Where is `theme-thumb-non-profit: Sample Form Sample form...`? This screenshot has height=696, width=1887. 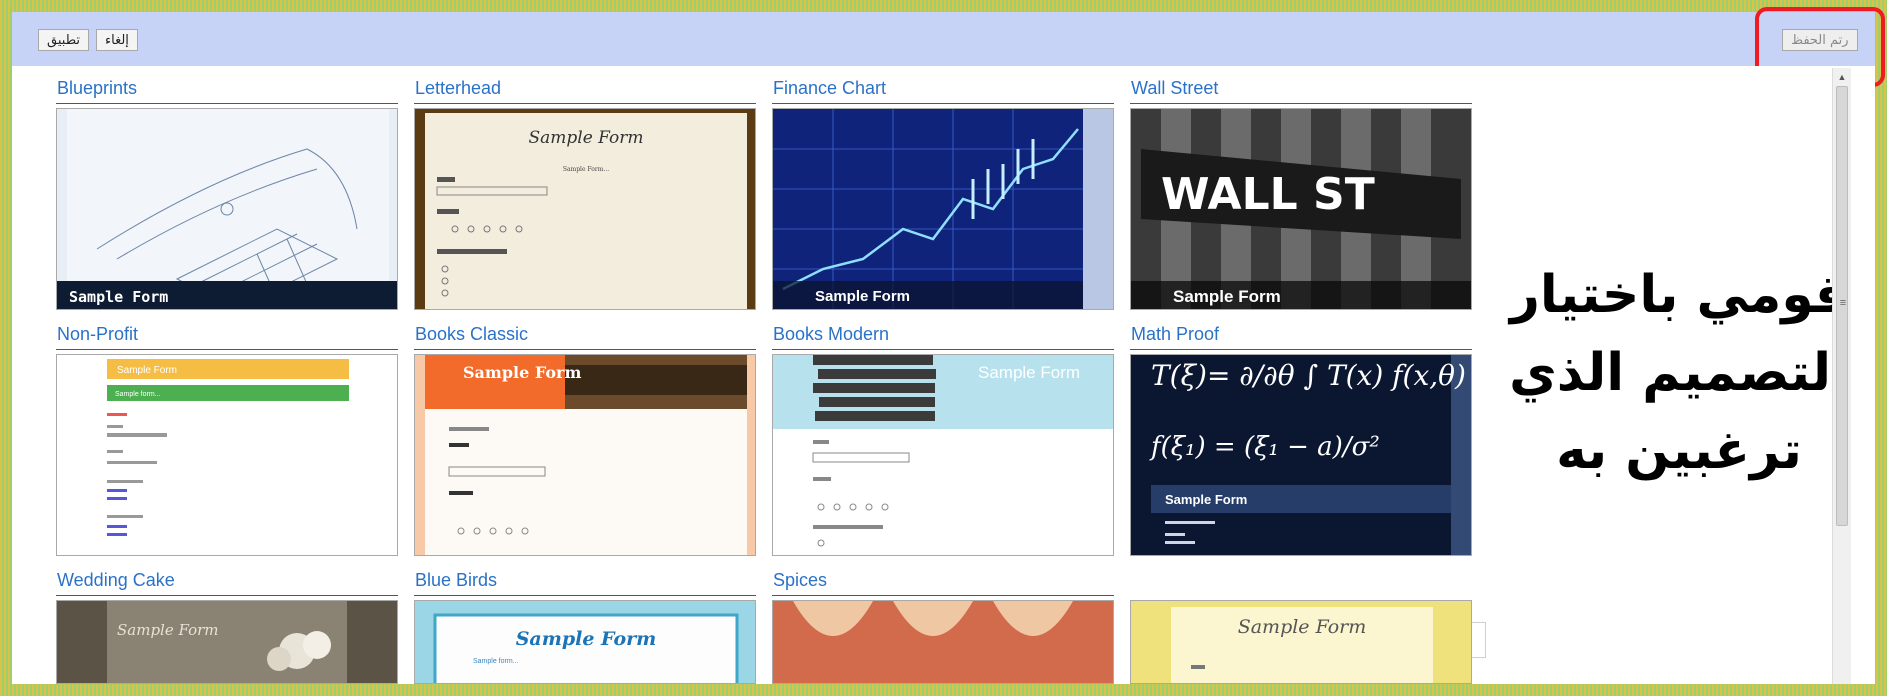
theme-thumb-non-profit: Sample Form Sample form... is located at coordinates (227, 455).